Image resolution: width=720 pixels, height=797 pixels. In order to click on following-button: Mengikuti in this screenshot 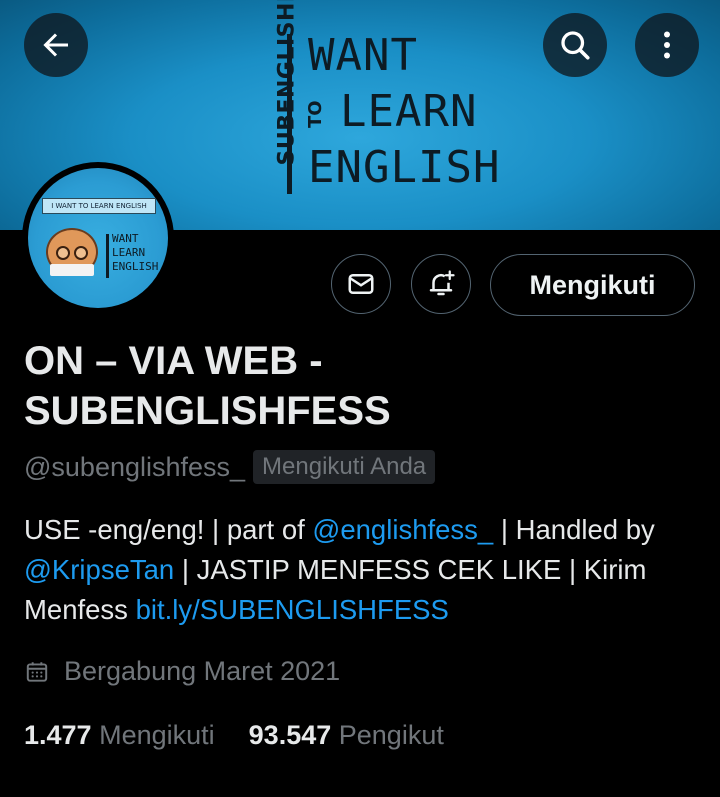, I will do `click(592, 285)`.